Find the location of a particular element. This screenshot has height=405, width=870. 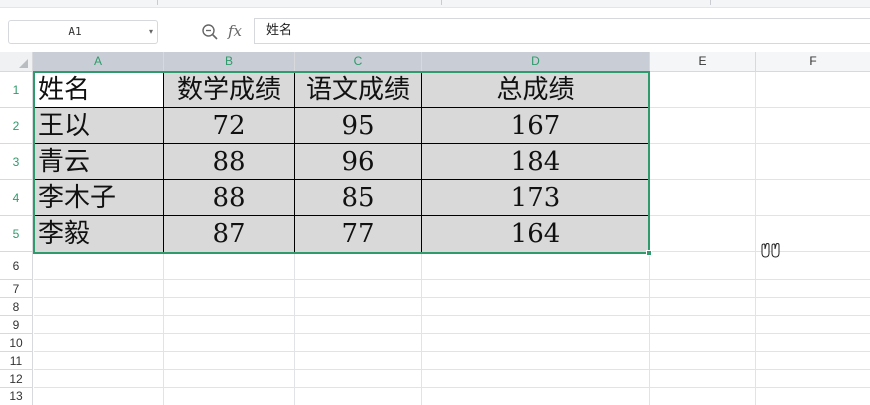

fill-handle is located at coordinates (649, 253).